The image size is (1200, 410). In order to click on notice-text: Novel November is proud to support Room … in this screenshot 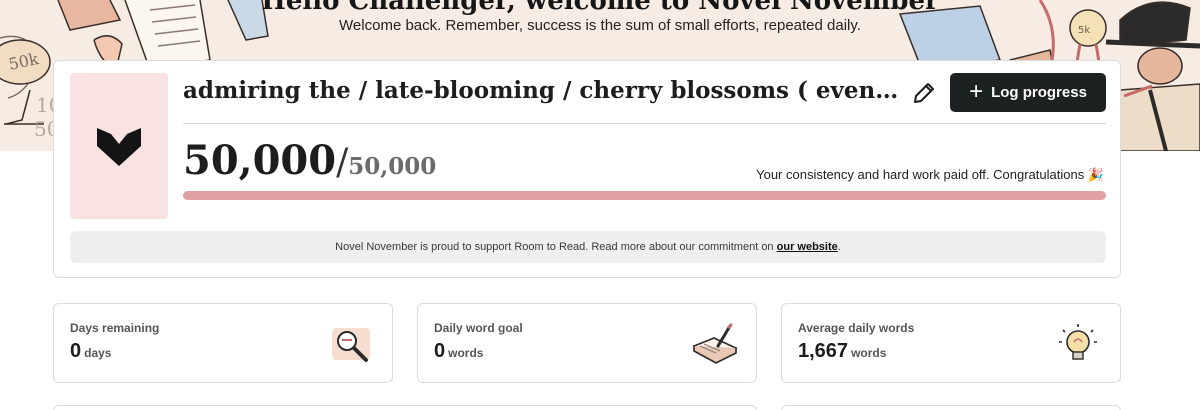, I will do `click(554, 247)`.